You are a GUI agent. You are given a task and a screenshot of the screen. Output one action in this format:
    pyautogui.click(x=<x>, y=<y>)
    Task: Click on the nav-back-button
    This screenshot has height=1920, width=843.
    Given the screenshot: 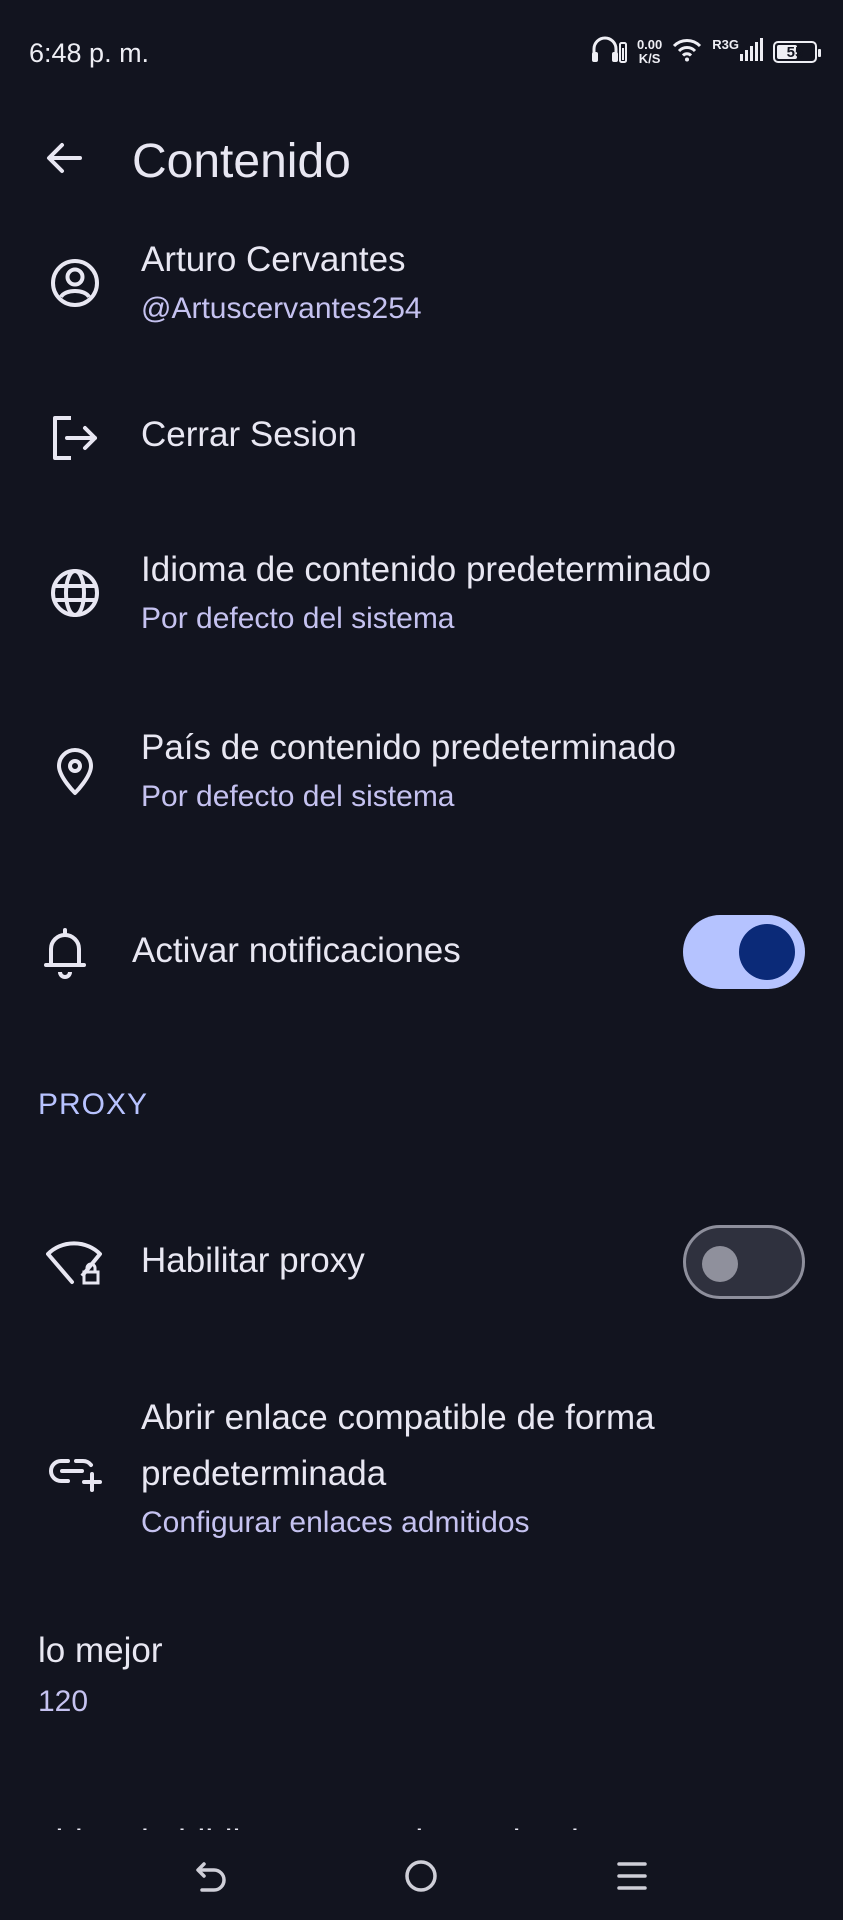 What is the action you would take?
    pyautogui.click(x=212, y=1878)
    